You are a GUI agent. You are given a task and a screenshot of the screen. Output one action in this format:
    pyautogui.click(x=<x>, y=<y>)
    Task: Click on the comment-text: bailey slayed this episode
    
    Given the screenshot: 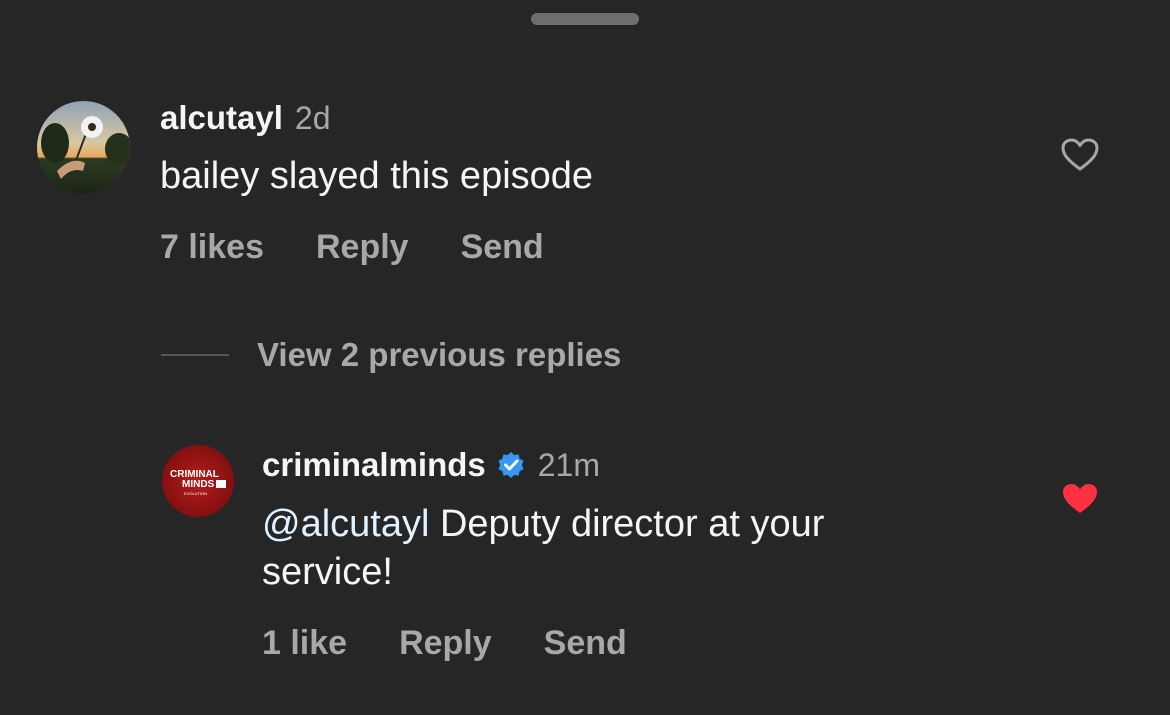 What is the action you would take?
    pyautogui.click(x=377, y=176)
    